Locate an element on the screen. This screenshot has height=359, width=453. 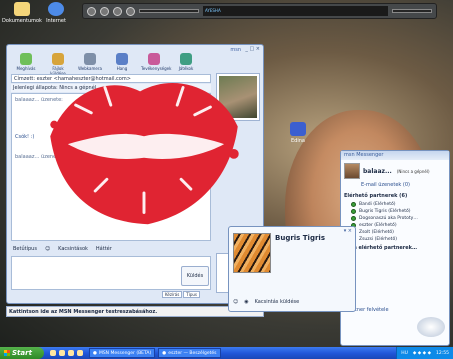
email-link: E-mail üzenetek (0) is located at coordinates (395, 186).